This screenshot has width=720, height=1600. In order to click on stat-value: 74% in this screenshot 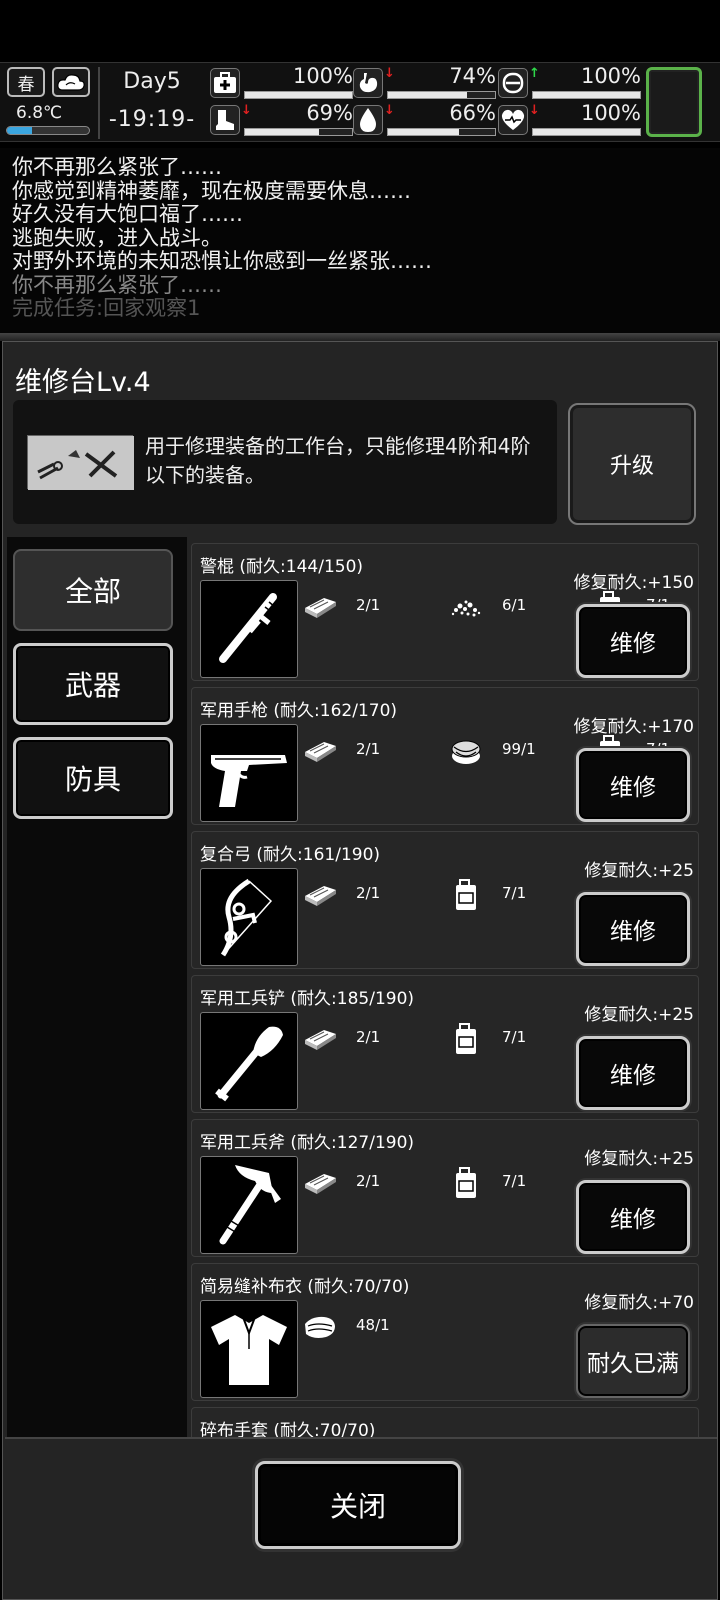, I will do `click(472, 76)`.